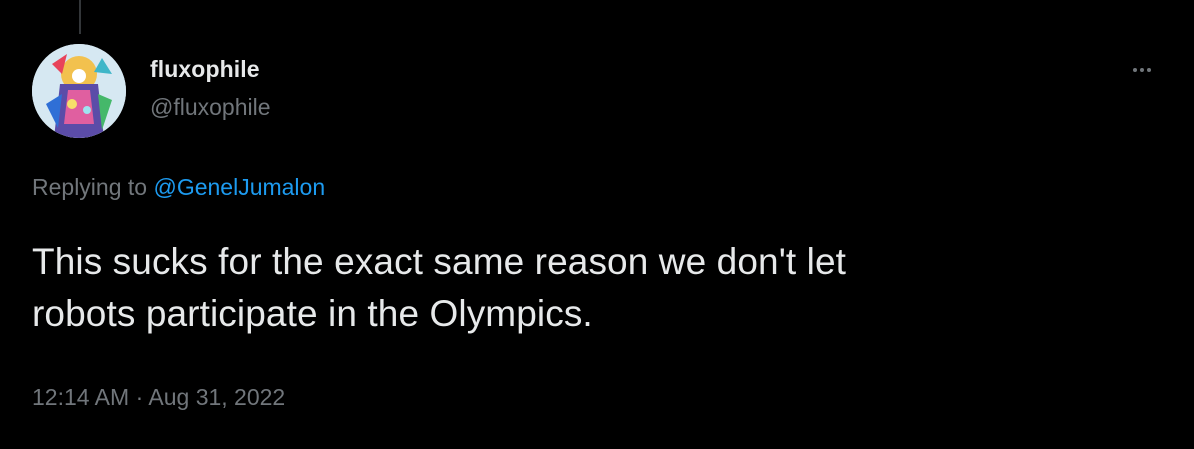 This screenshot has height=449, width=1194. Describe the element at coordinates (1135, 70) in the screenshot. I see `more-horizontal-icon` at that location.